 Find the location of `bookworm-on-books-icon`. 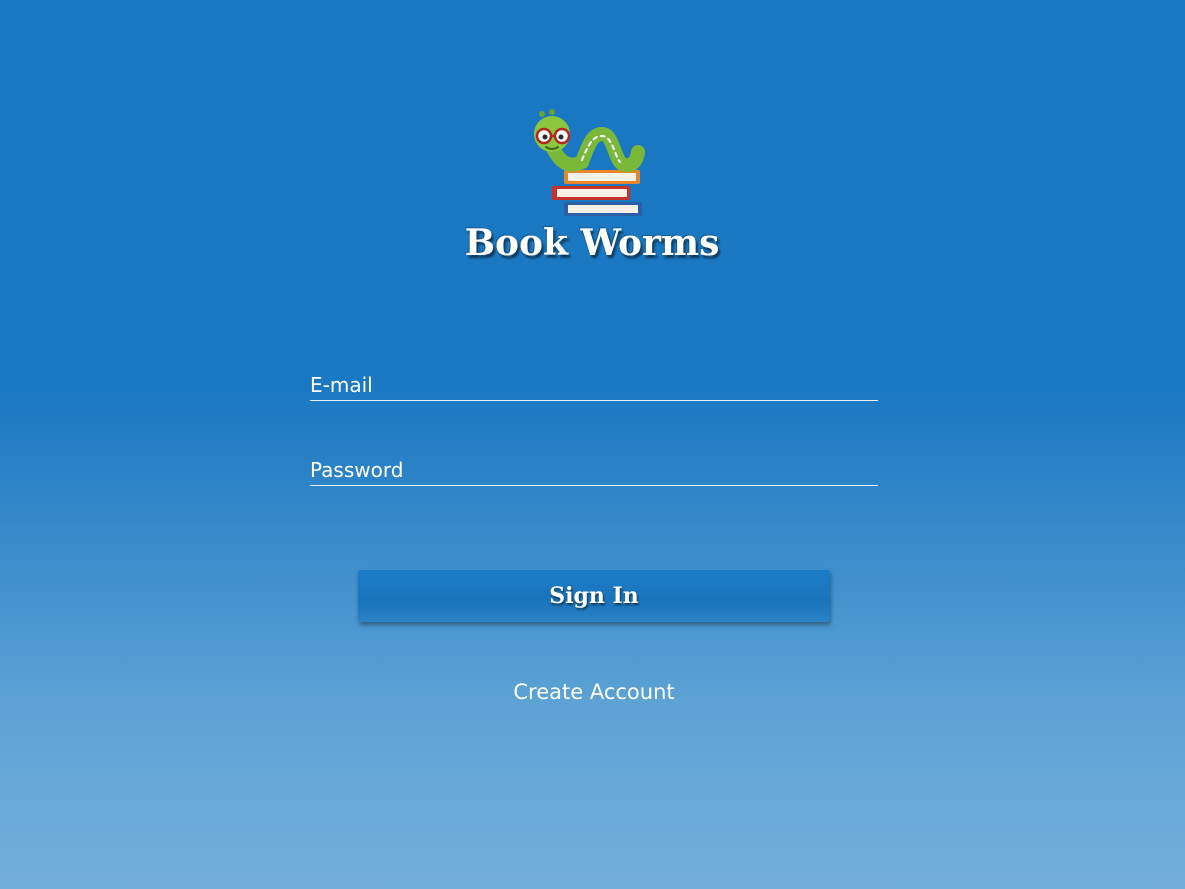

bookworm-on-books-icon is located at coordinates (589, 162).